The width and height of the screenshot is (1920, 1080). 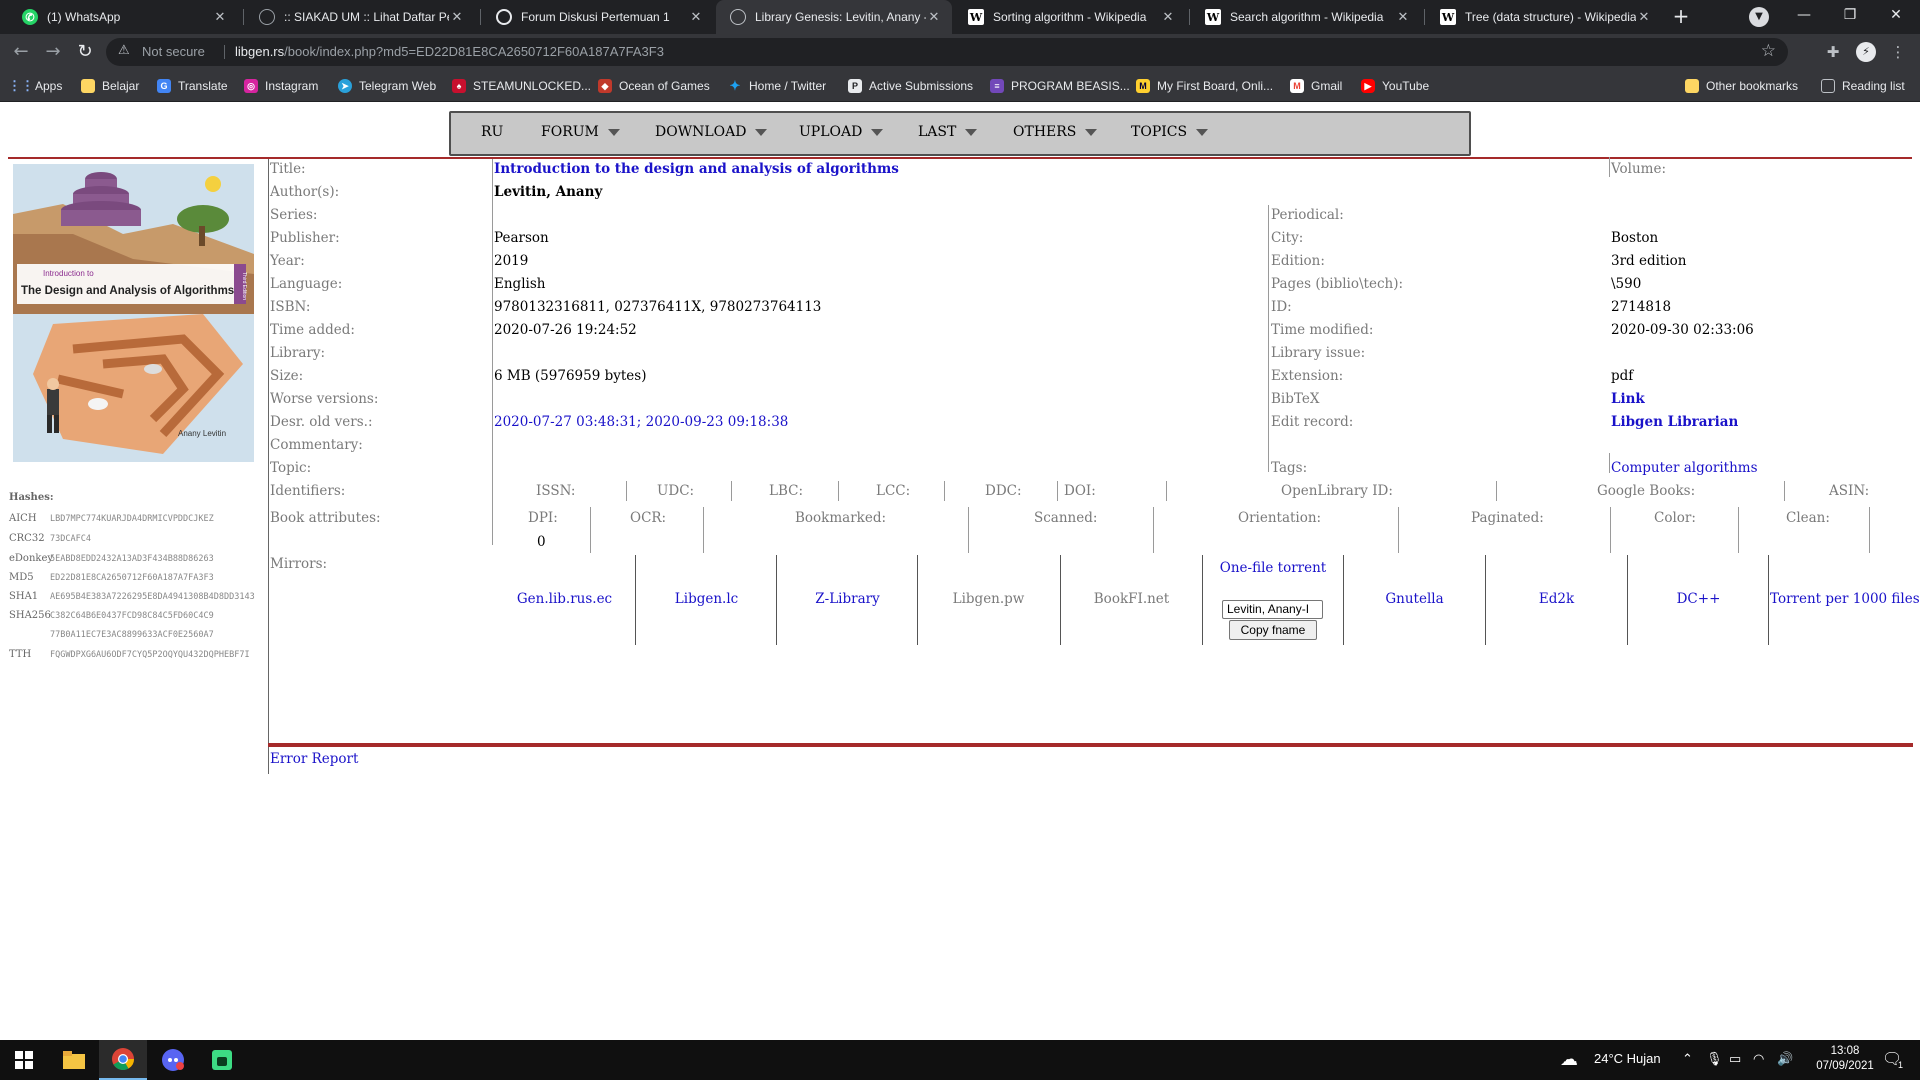 What do you see at coordinates (1898, 52) in the screenshot?
I see `more-menu-icon: ⋮` at bounding box center [1898, 52].